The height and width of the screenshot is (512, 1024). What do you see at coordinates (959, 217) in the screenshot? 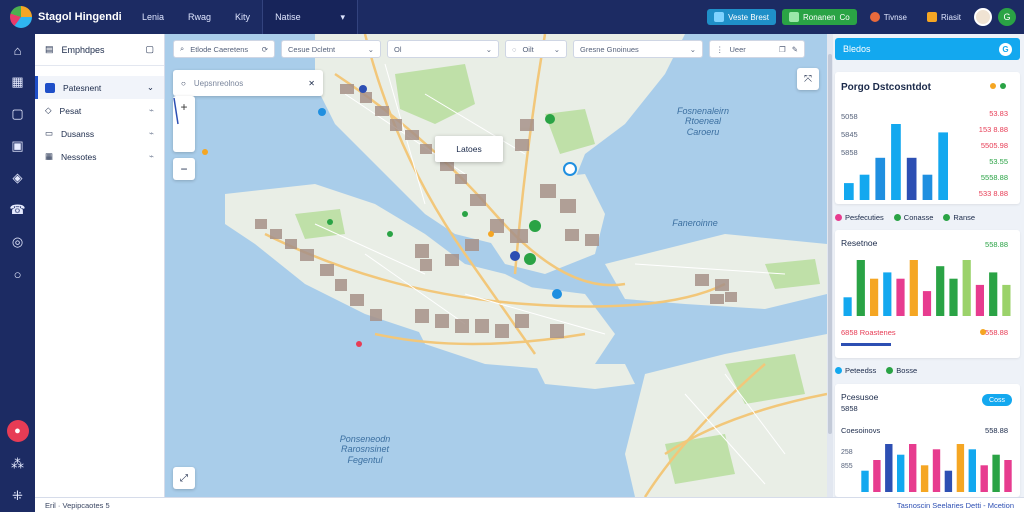
I see `legend-item: Ranse` at bounding box center [959, 217].